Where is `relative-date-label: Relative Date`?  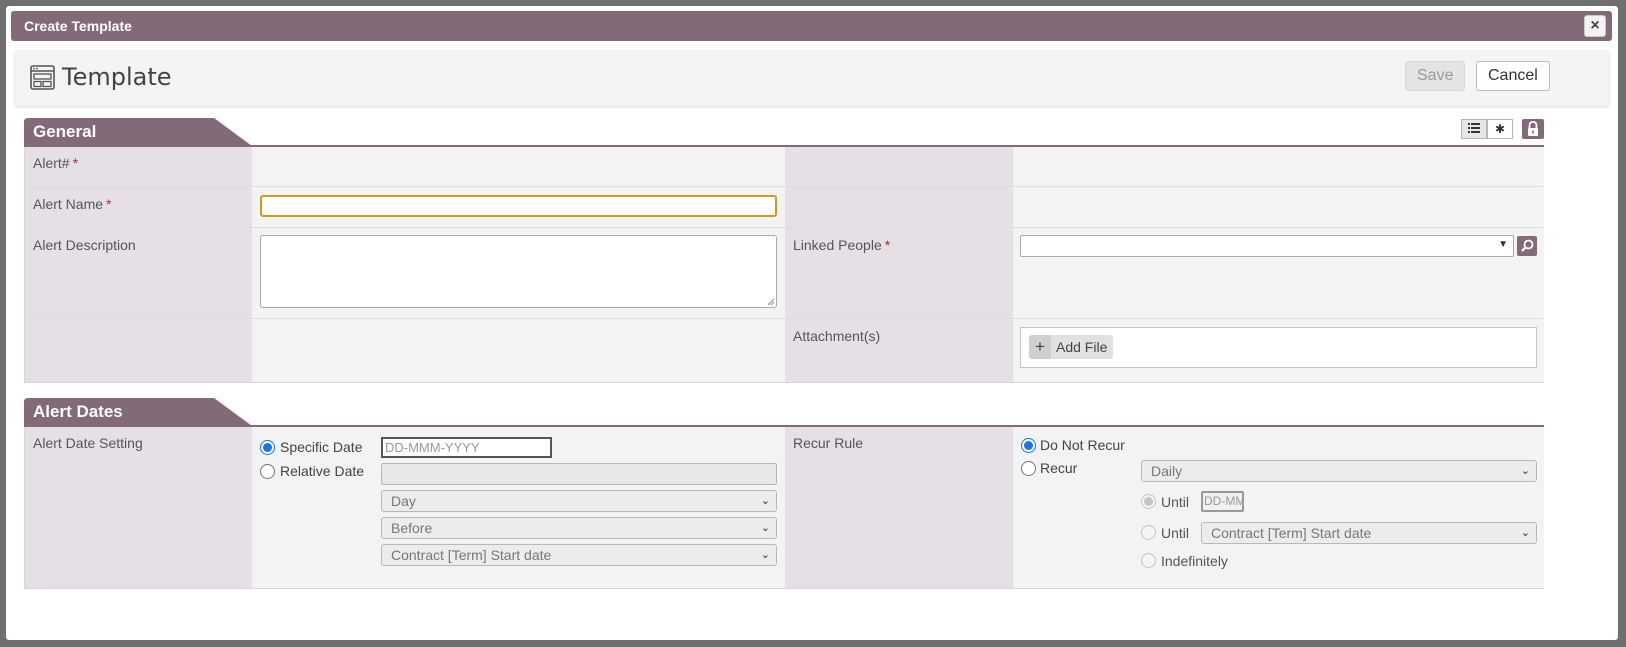
relative-date-label: Relative Date is located at coordinates (322, 471).